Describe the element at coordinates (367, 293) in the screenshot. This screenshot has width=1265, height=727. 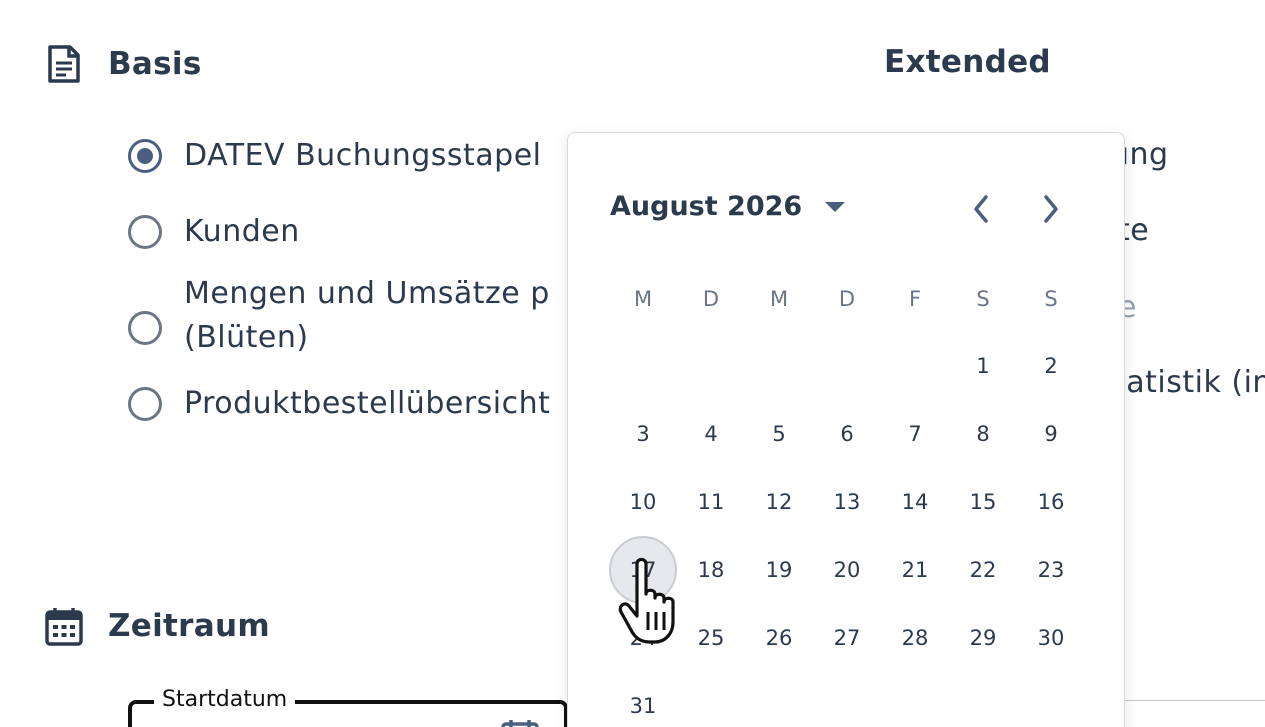
I see `radio-label: Mengen und Umsätze p` at that location.